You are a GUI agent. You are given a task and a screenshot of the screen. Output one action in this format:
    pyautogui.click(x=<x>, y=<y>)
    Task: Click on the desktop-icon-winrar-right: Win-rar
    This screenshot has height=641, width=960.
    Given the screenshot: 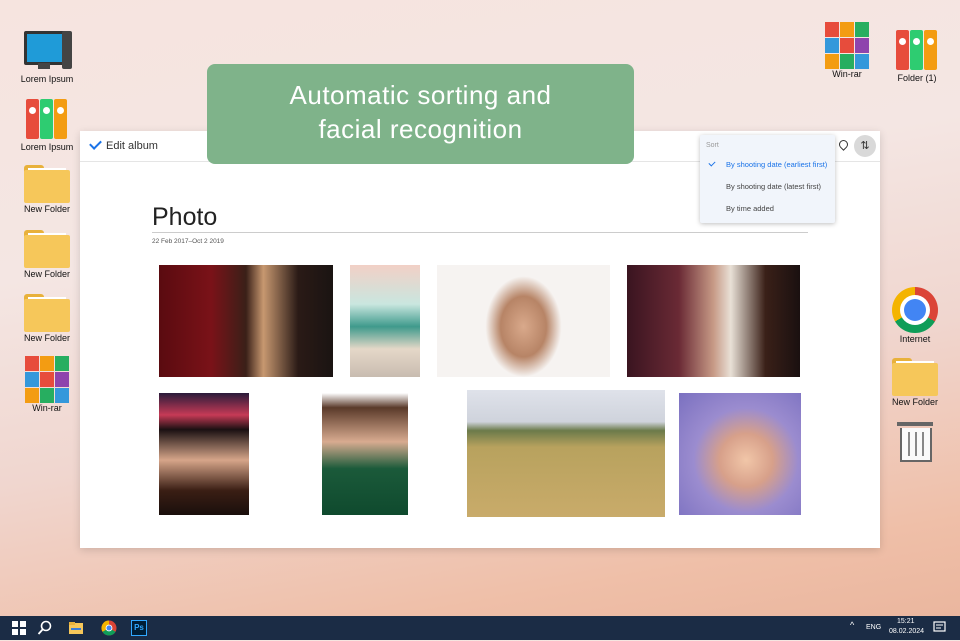 What is the action you would take?
    pyautogui.click(x=847, y=50)
    